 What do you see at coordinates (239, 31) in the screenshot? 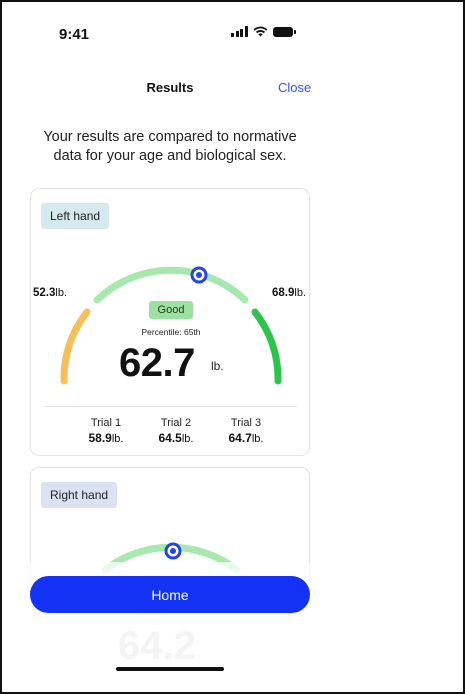
I see `signal-icon` at bounding box center [239, 31].